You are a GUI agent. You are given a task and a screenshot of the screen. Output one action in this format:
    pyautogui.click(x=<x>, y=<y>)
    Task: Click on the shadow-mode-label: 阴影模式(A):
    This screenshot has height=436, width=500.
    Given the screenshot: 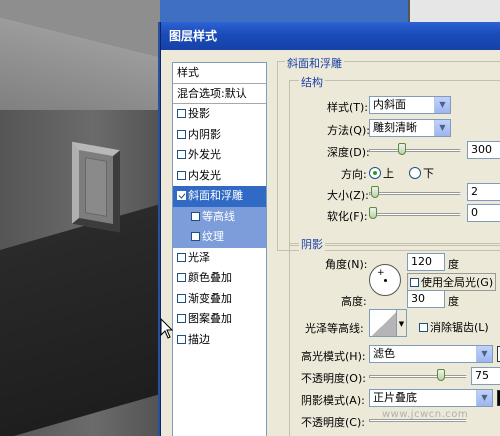 What is the action you would take?
    pyautogui.click(x=333, y=400)
    